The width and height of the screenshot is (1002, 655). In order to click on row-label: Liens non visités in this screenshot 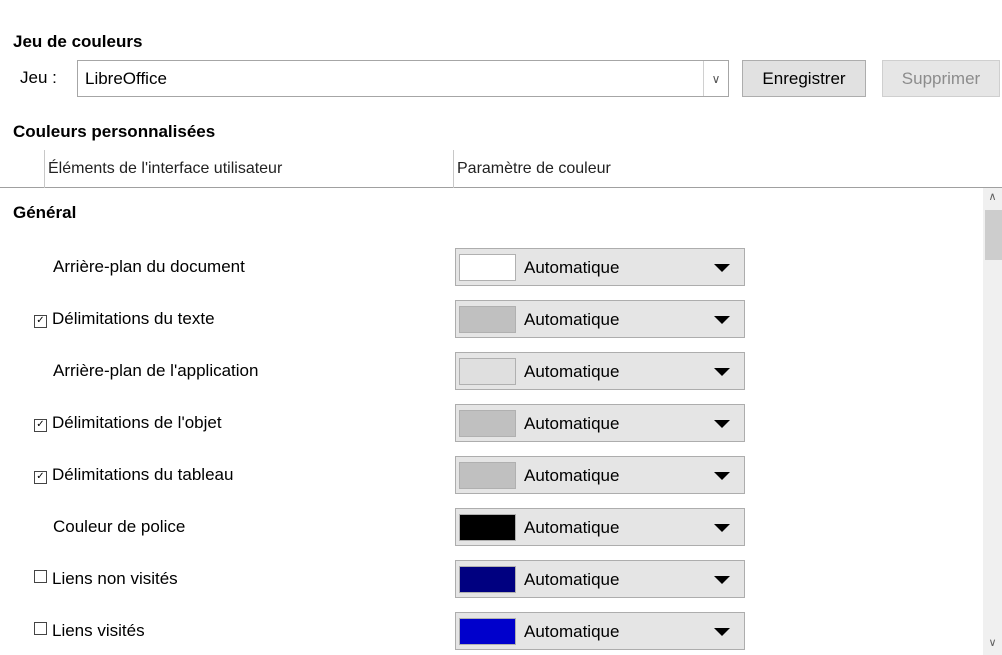, I will do `click(106, 579)`.